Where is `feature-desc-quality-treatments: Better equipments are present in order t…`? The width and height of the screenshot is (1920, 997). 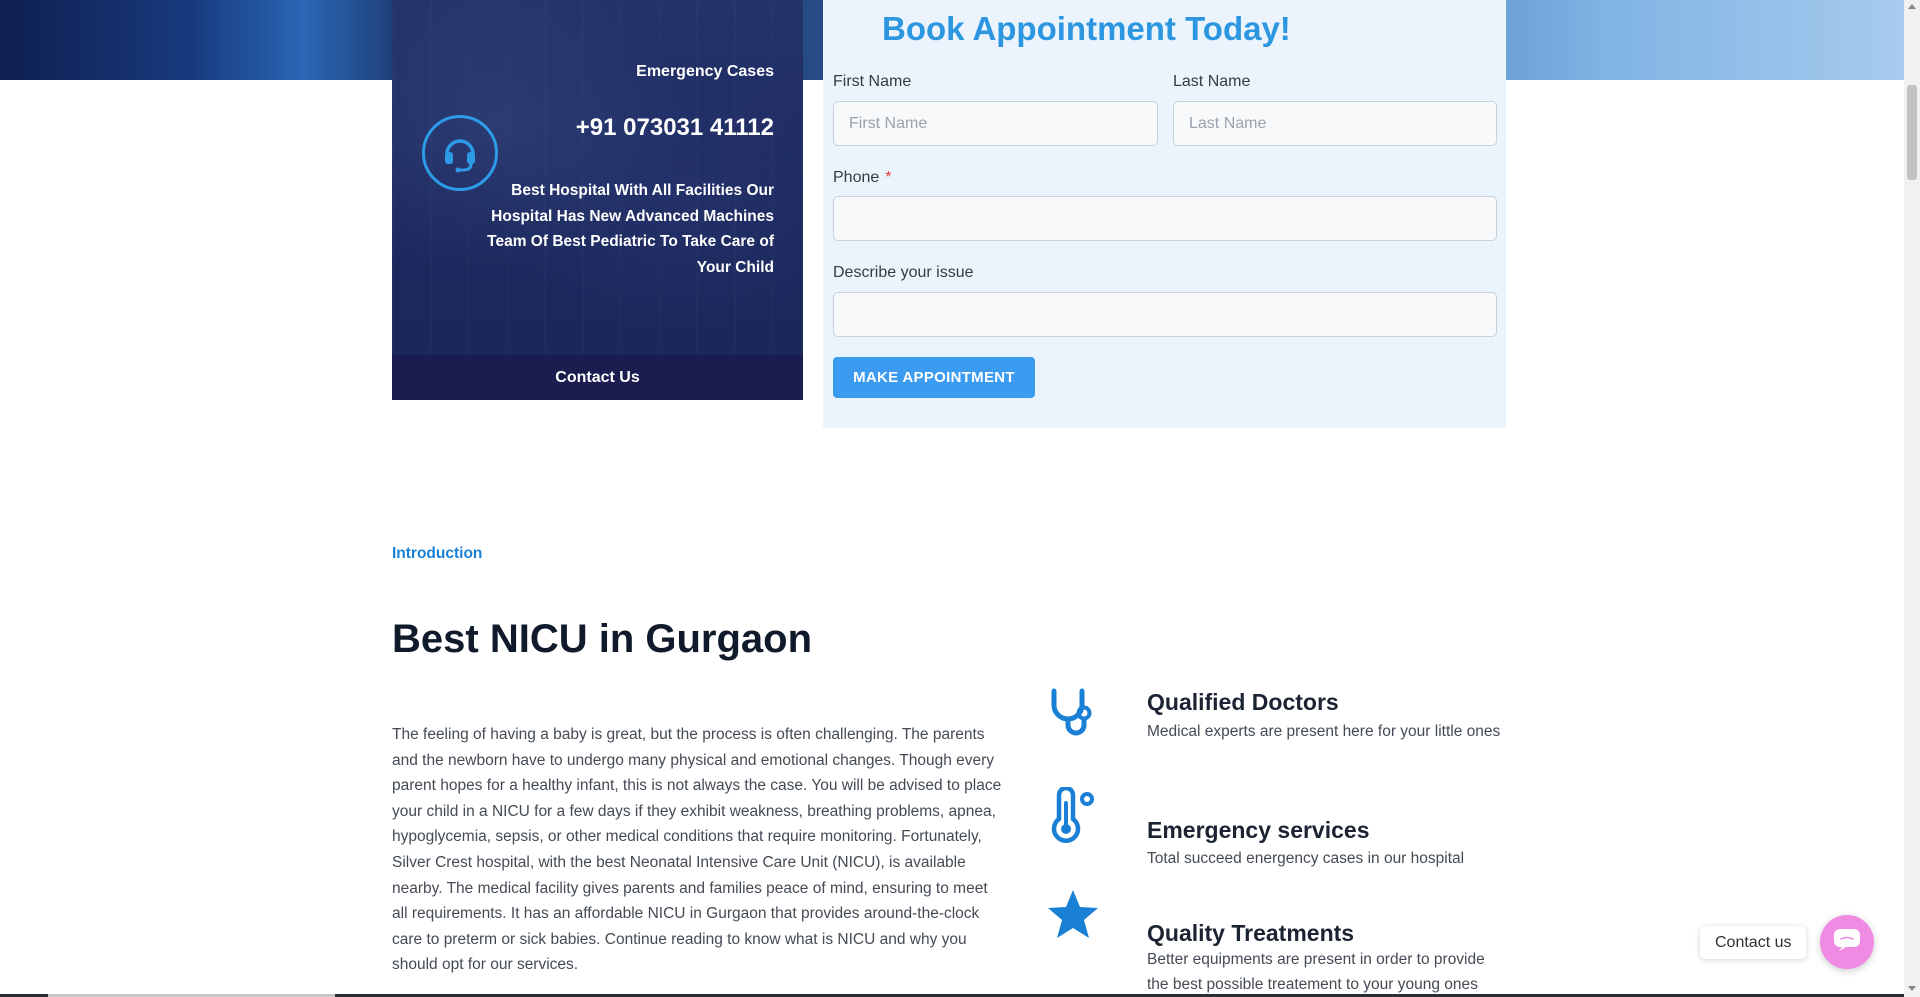 feature-desc-quality-treatments: Better equipments are present in order t… is located at coordinates (1316, 972).